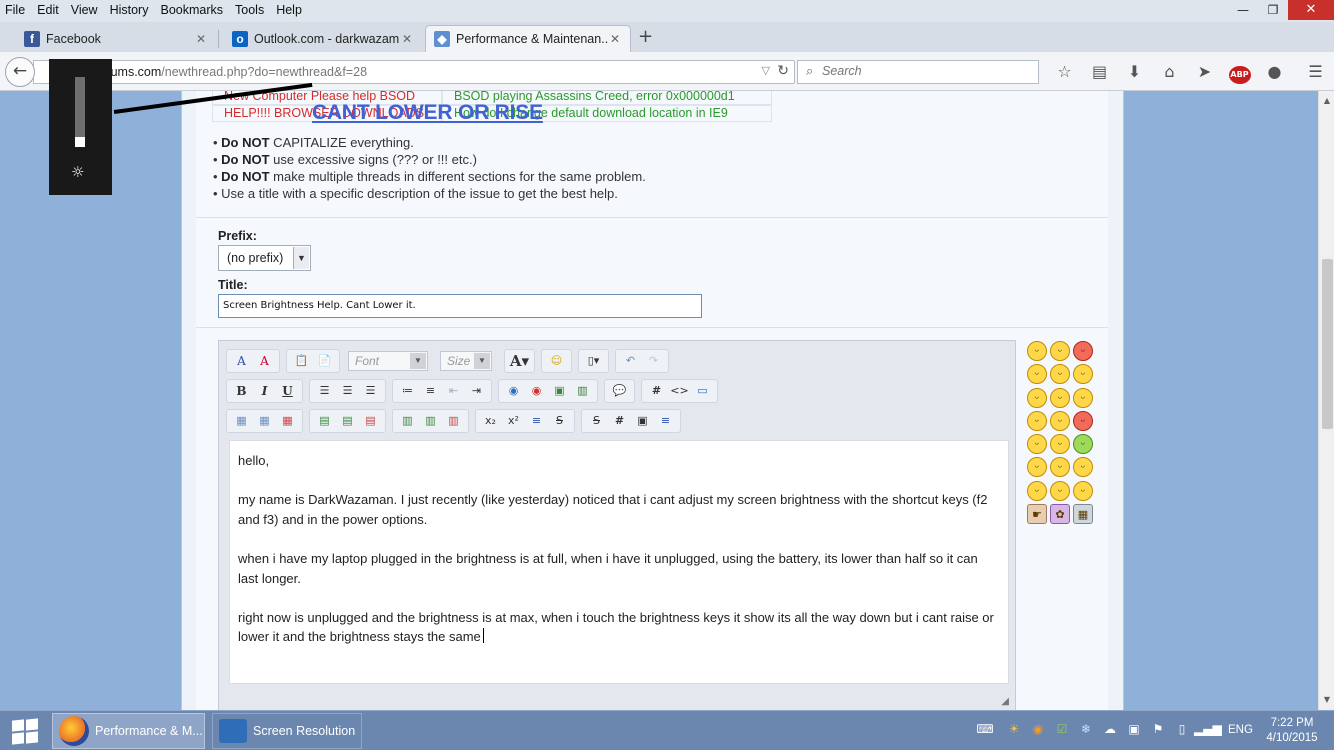 Image resolution: width=1334 pixels, height=750 pixels. What do you see at coordinates (1038, 729) in the screenshot?
I see `norton-icon: ◉` at bounding box center [1038, 729].